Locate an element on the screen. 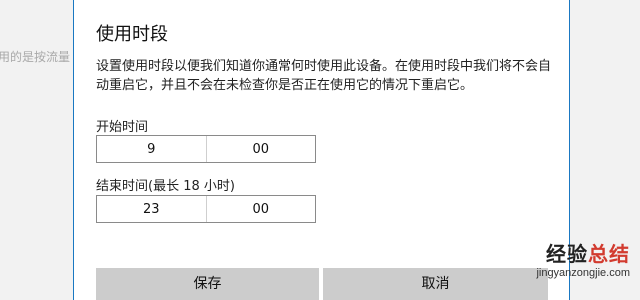 The image size is (640, 300). watermark-title-part2: 总结 is located at coordinates (609, 254).